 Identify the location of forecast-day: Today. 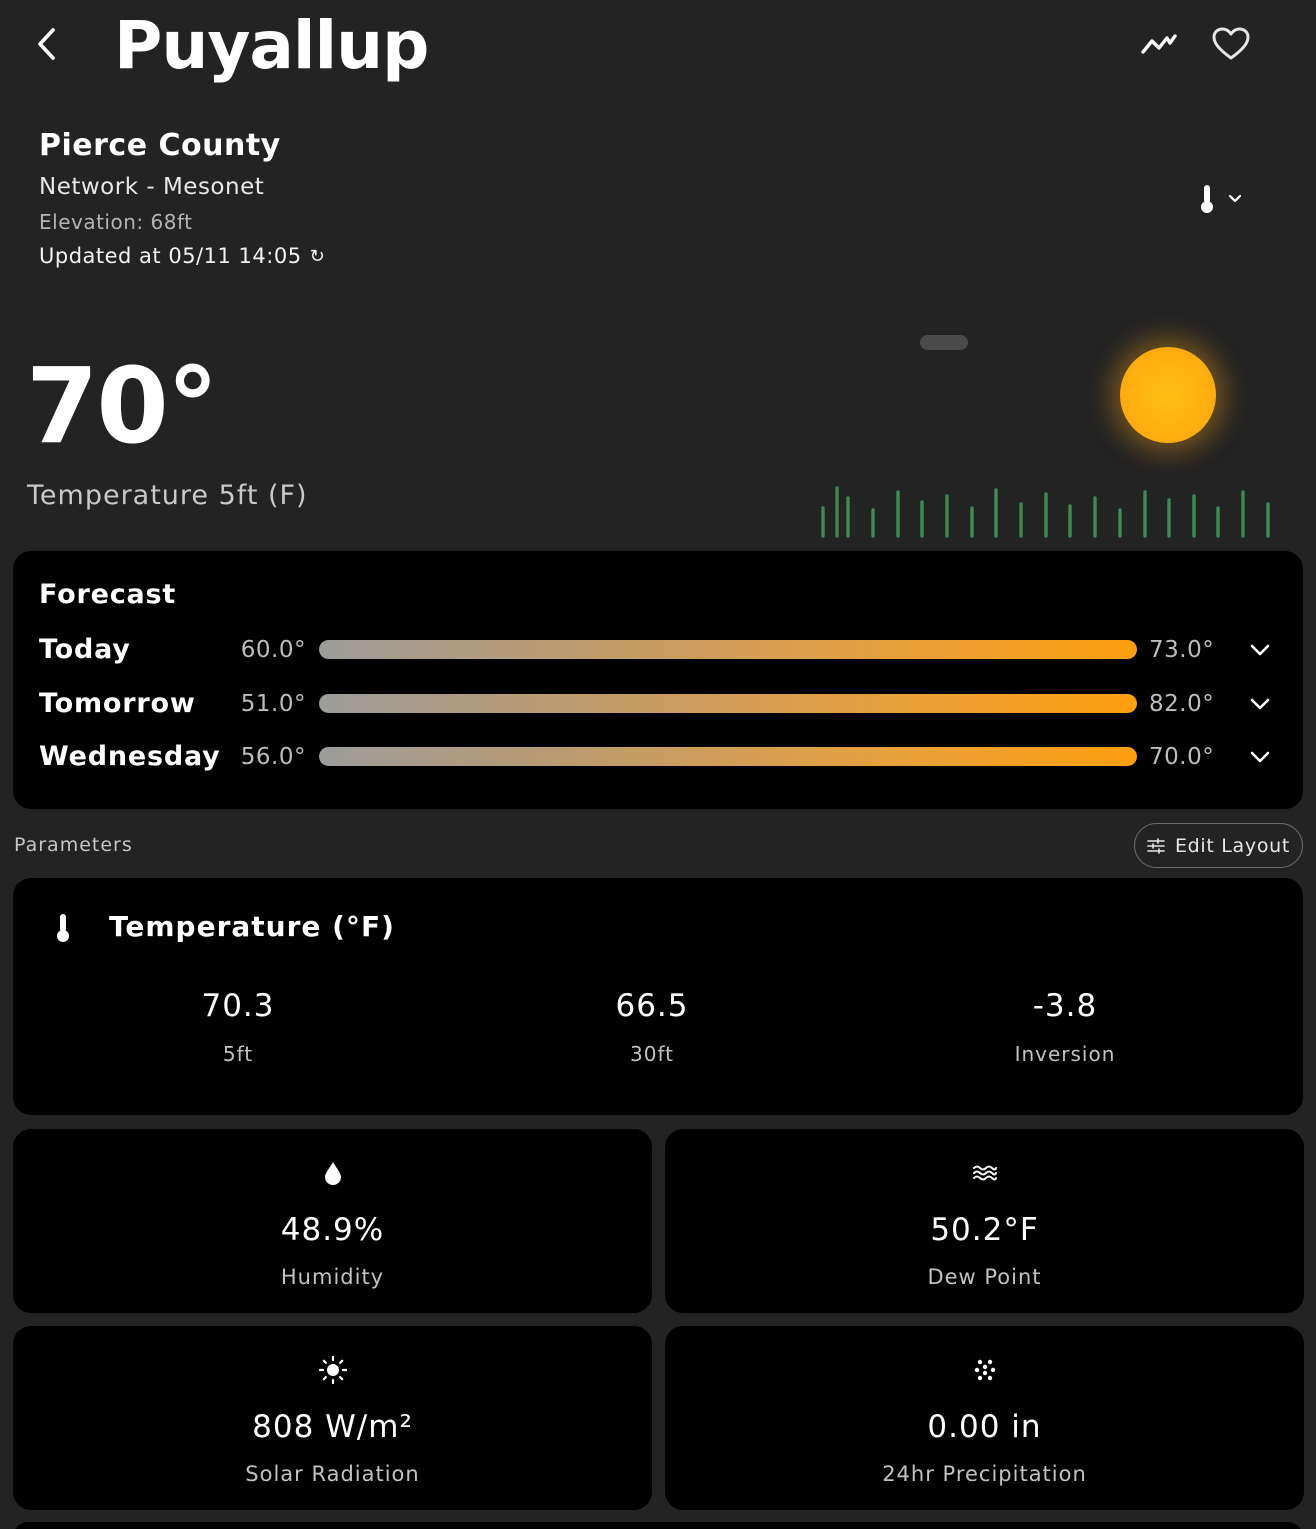
(85, 649).